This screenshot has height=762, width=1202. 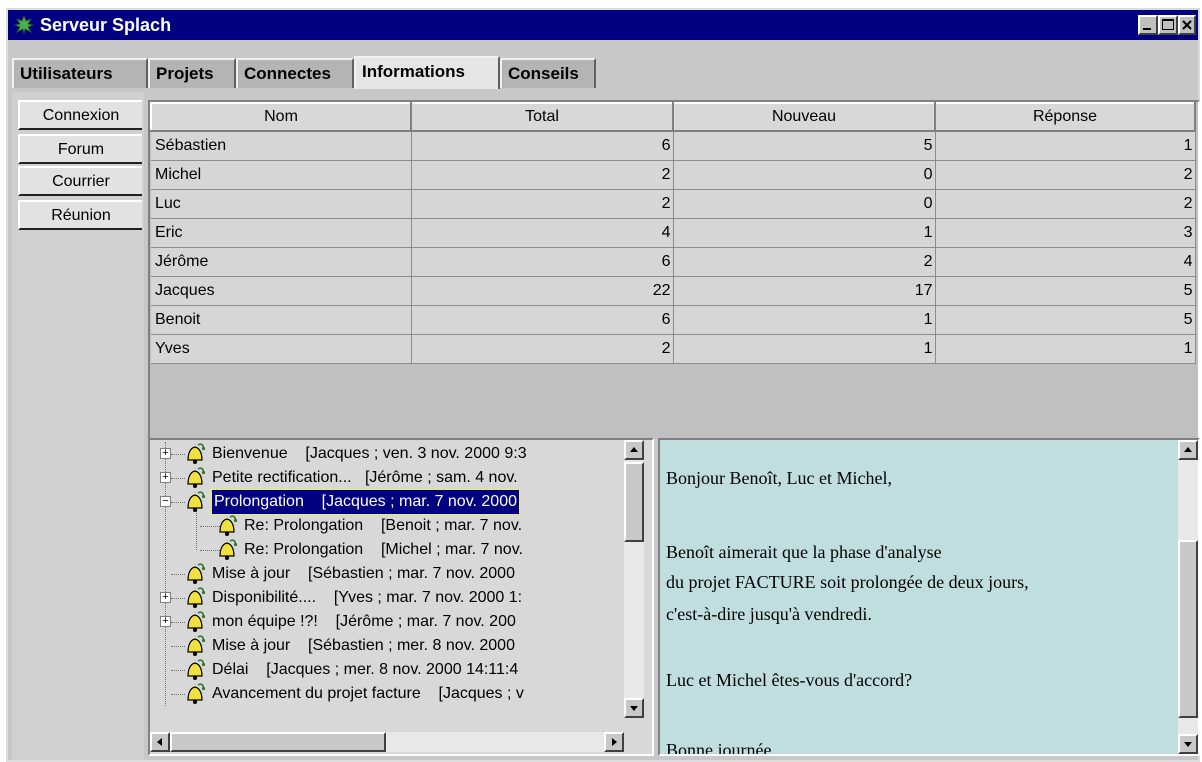 I want to click on sidetab-courrier: Courrier, so click(x=80, y=181).